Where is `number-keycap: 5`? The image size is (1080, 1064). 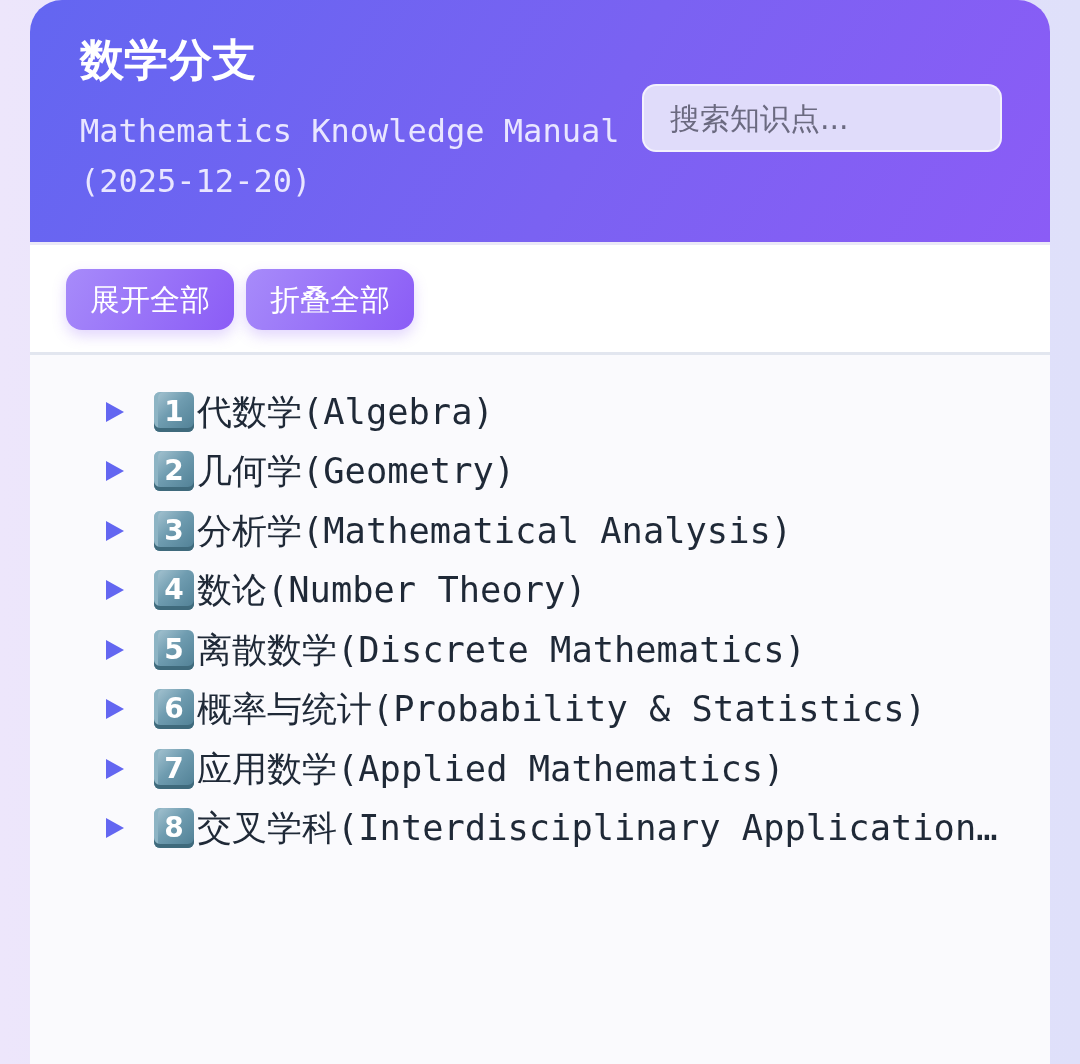 number-keycap: 5 is located at coordinates (174, 649).